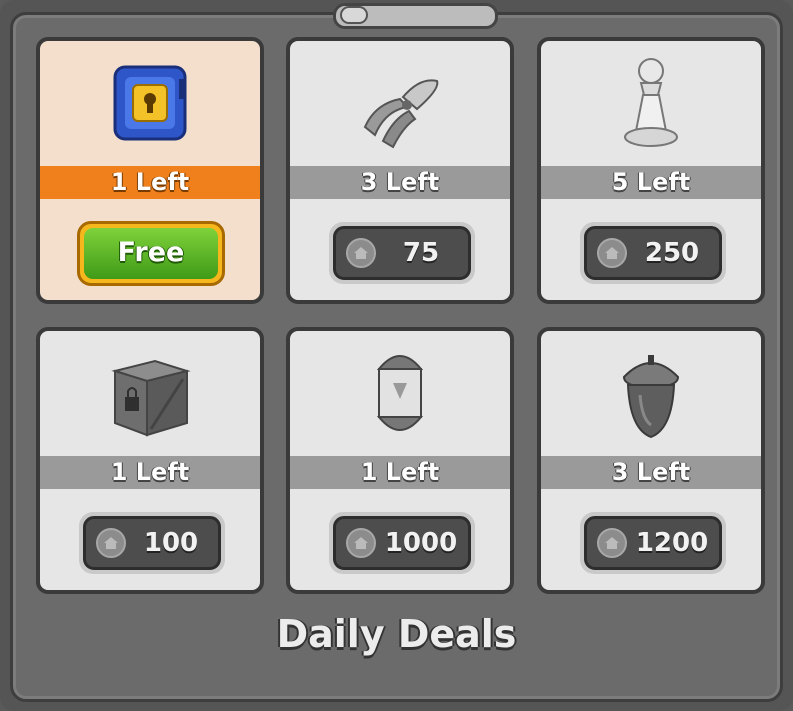 The height and width of the screenshot is (711, 793). I want to click on deal-card-capsule: 1 Left 1000, so click(400, 460).